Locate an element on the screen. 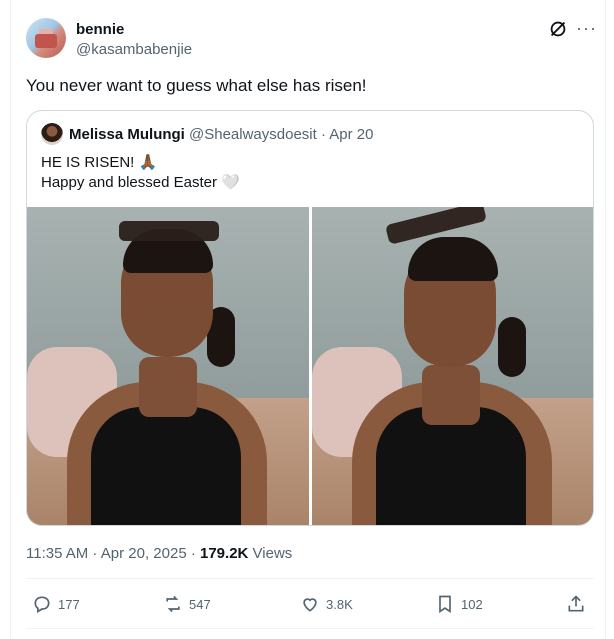 This screenshot has height=639, width=614. share-icon is located at coordinates (576, 603).